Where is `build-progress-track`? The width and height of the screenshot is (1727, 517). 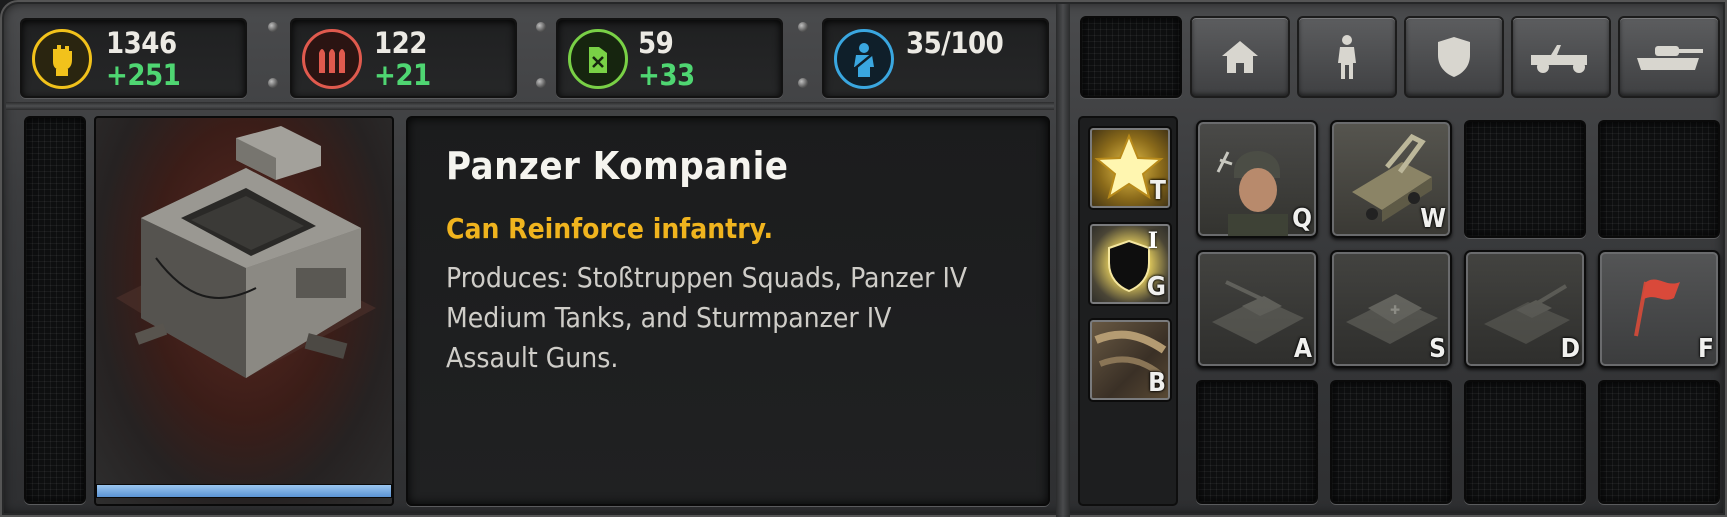
build-progress-track is located at coordinates (244, 491).